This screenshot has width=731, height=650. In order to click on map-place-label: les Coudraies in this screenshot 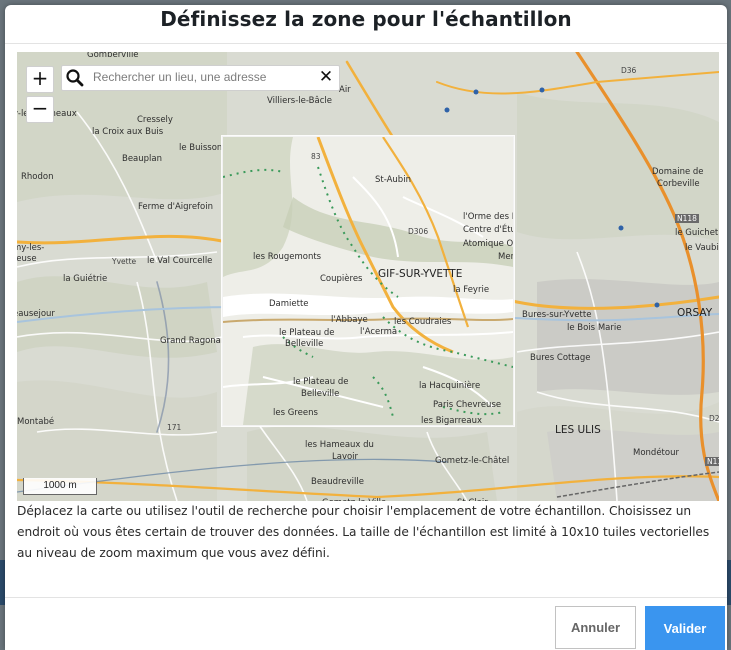, I will do `click(423, 322)`.